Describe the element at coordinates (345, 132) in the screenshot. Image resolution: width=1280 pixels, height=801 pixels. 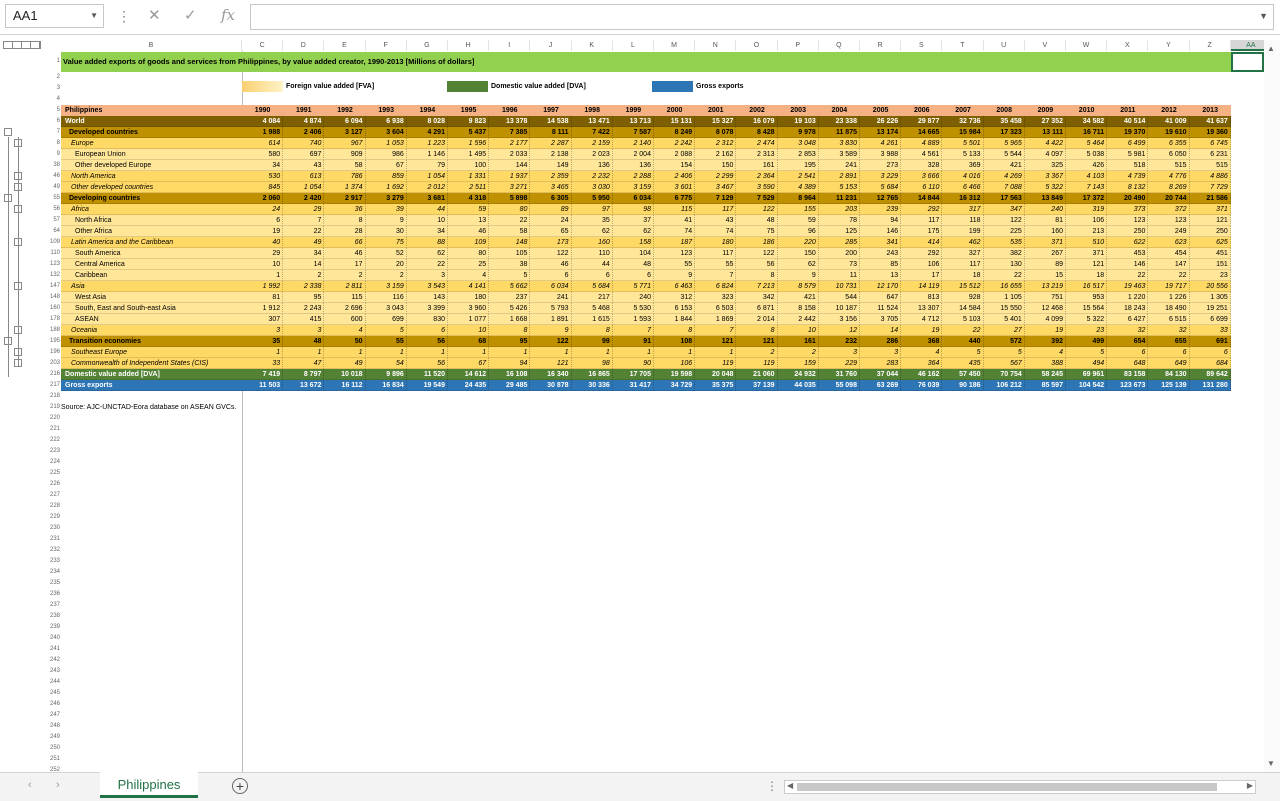
I see `data-cell: 3 127` at that location.